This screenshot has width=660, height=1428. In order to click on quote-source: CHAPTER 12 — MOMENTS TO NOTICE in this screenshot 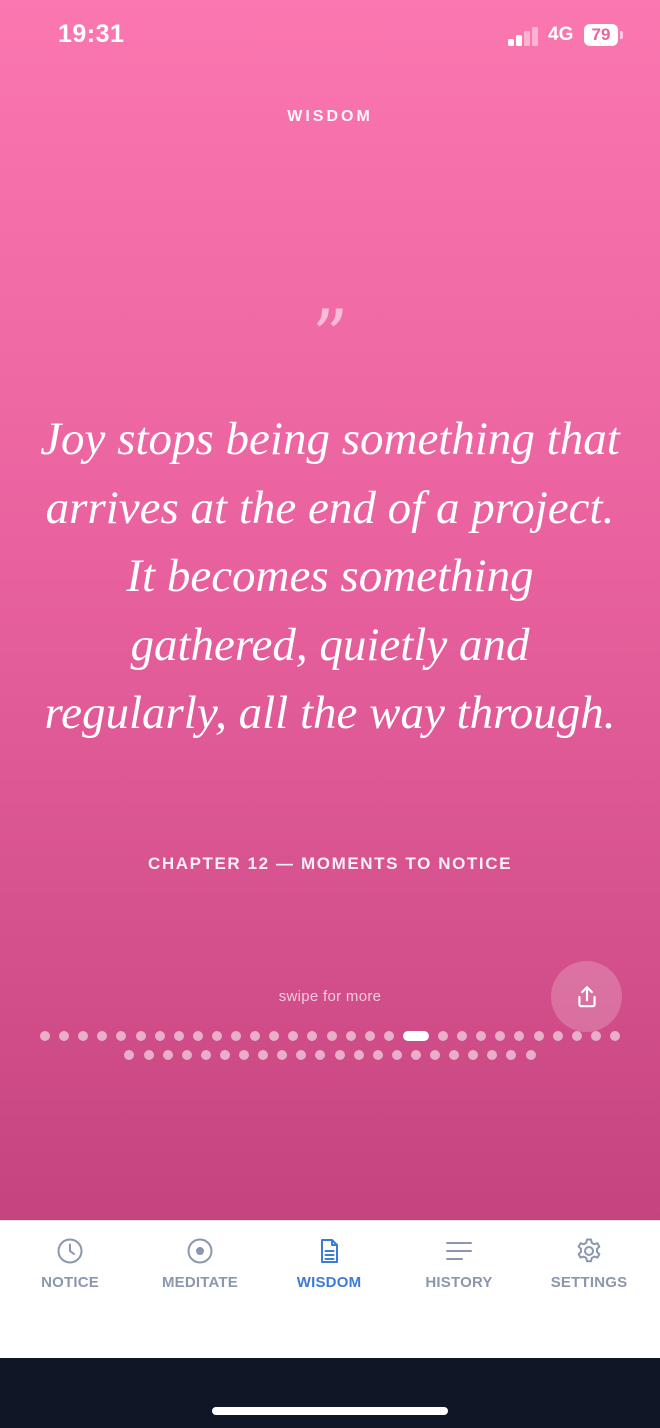, I will do `click(330, 863)`.